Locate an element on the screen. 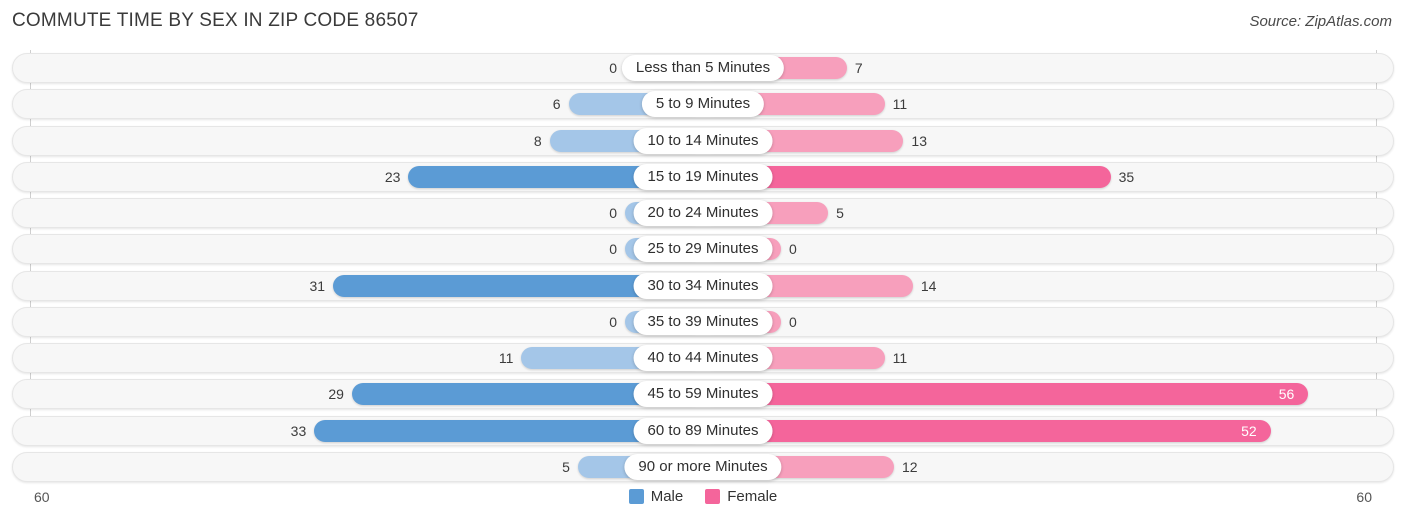  value-label-female: 35 is located at coordinates (1126, 176).